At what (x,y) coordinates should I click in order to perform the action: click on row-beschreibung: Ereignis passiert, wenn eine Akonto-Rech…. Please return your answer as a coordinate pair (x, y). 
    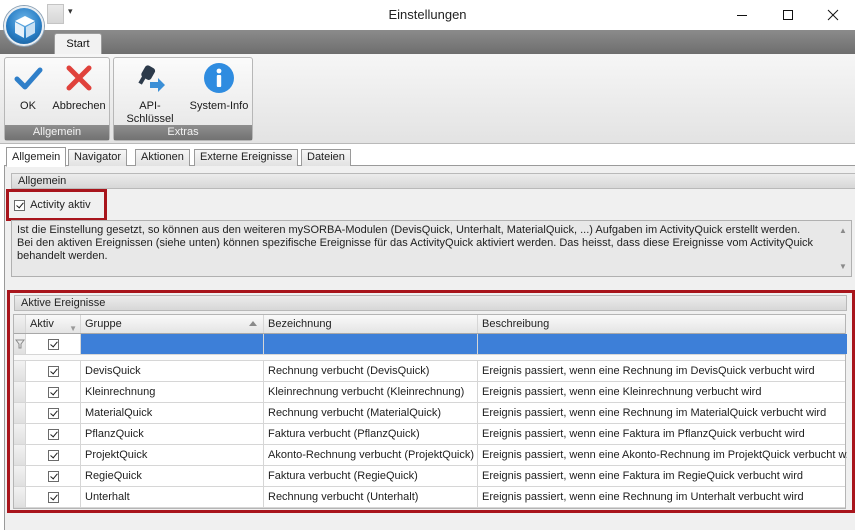
    Looking at the image, I should click on (662, 455).